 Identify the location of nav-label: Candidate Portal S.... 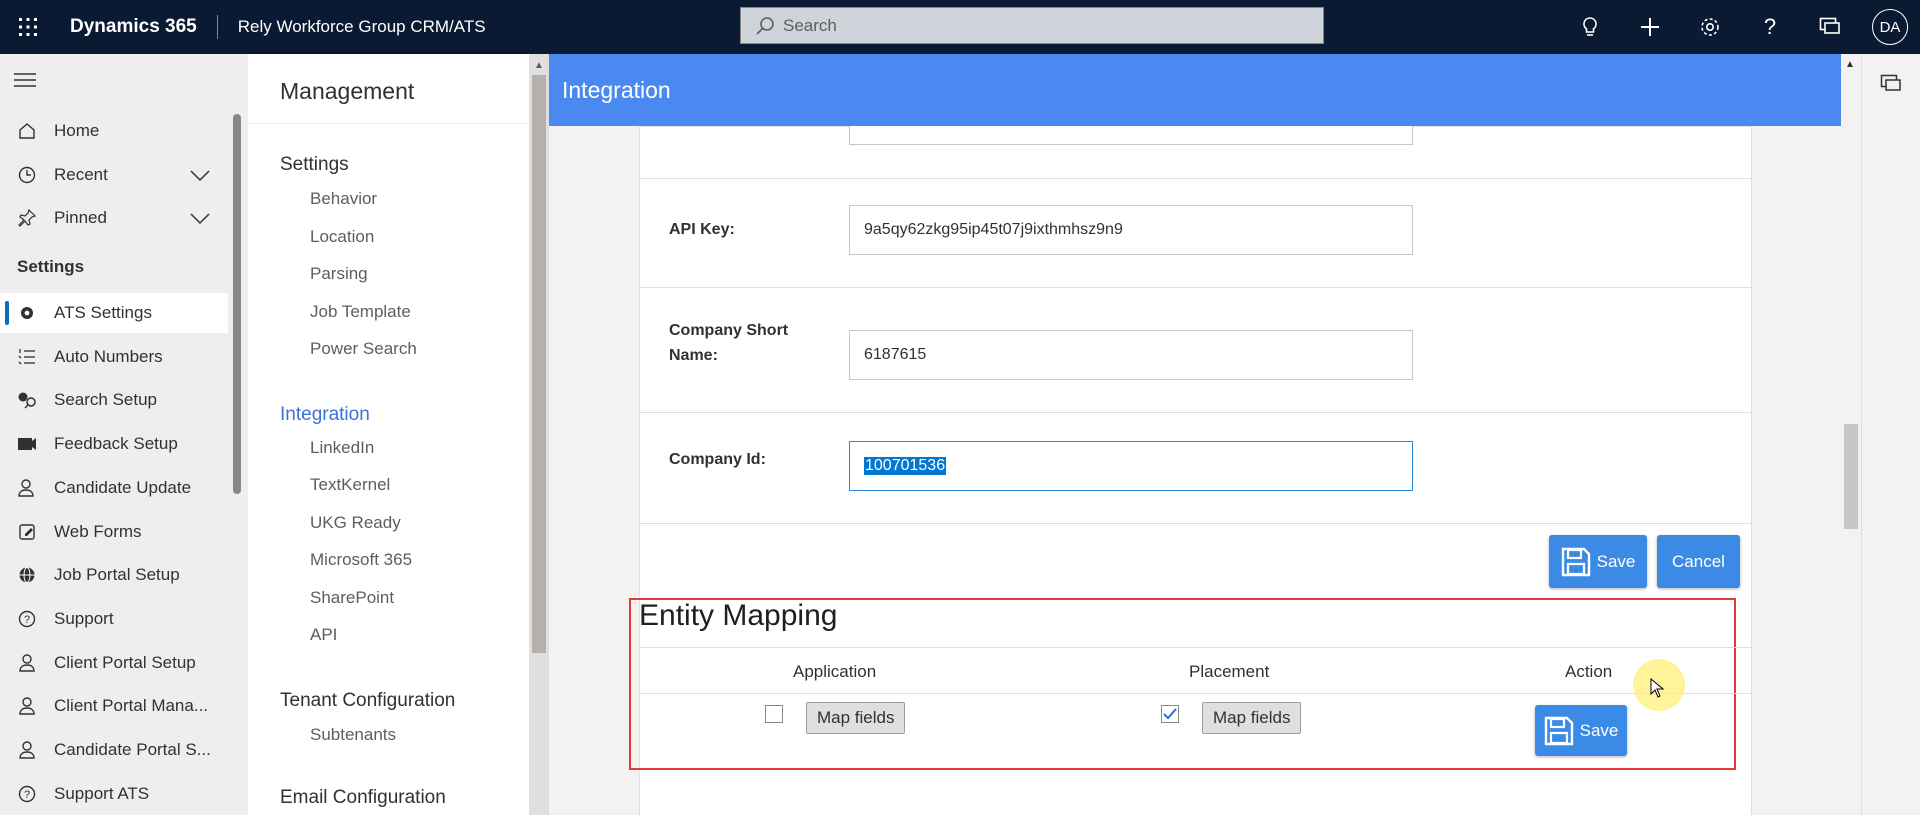
(132, 749).